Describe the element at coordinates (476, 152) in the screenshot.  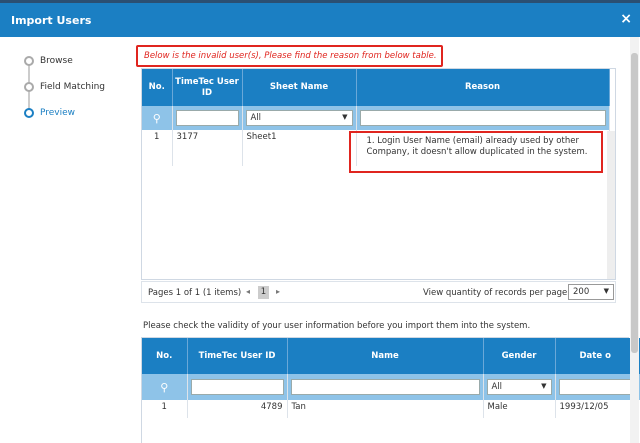
I see `reason-highlight-box` at that location.